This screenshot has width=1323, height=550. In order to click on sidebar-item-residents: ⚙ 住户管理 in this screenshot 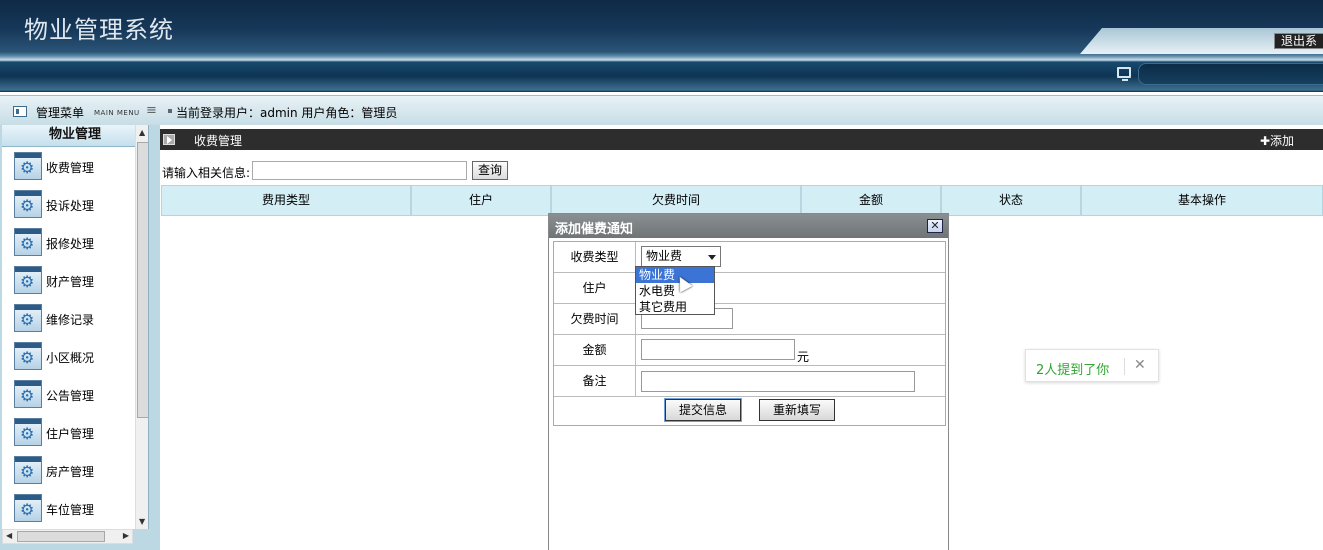, I will do `click(68, 432)`.